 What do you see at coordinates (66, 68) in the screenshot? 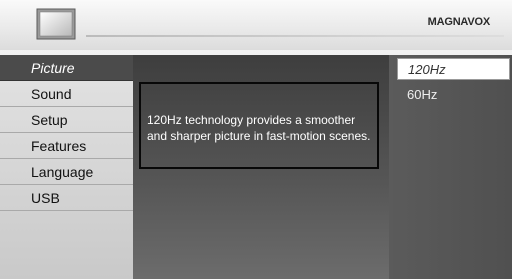
I see `menu-item-picture: Picture` at bounding box center [66, 68].